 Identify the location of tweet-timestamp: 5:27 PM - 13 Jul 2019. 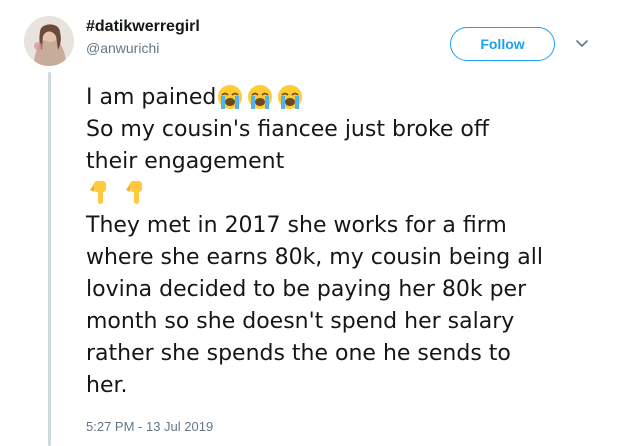
(149, 426).